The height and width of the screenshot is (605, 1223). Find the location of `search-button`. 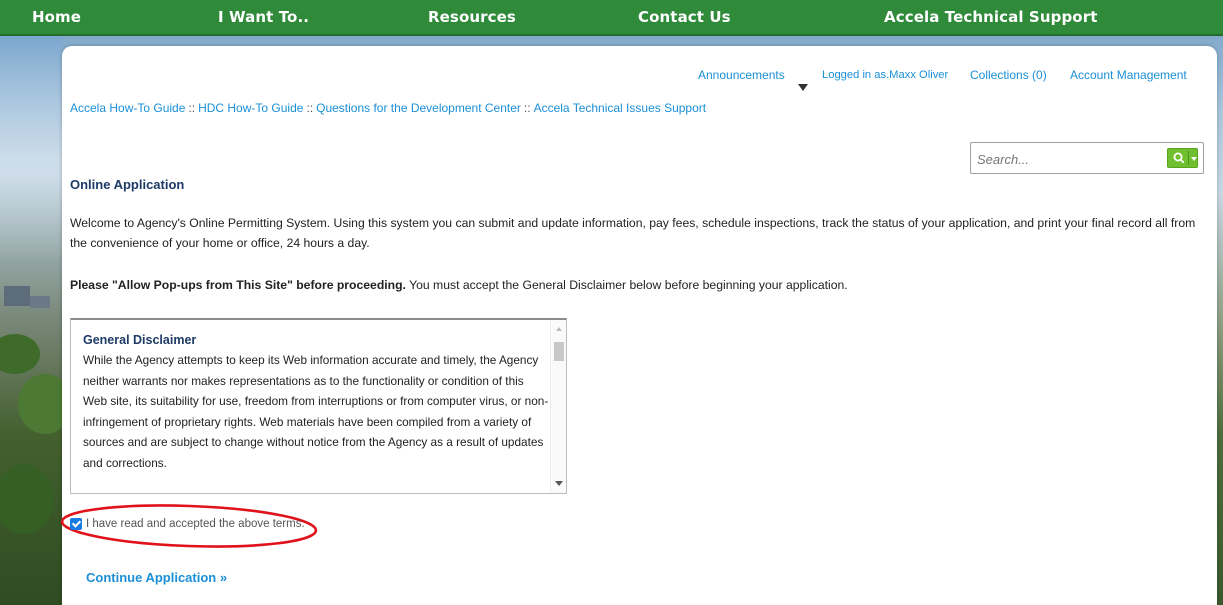

search-button is located at coordinates (1182, 158).